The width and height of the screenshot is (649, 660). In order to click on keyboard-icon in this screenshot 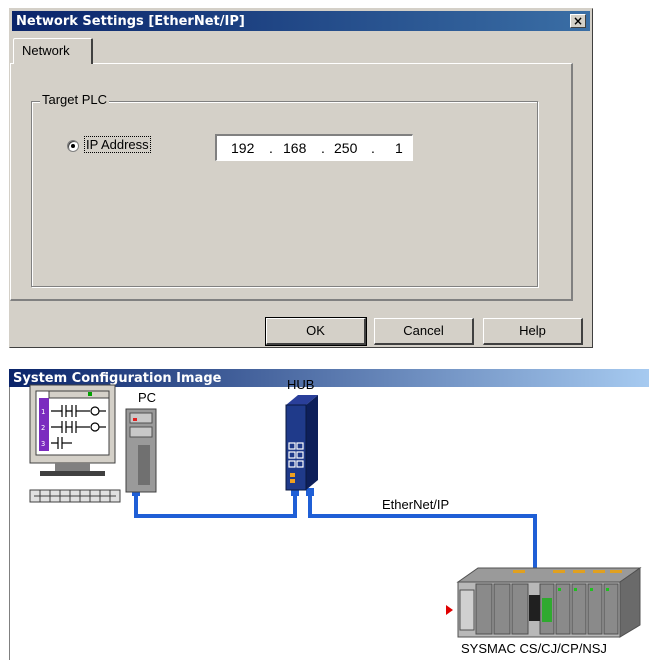, I will do `click(75, 496)`.